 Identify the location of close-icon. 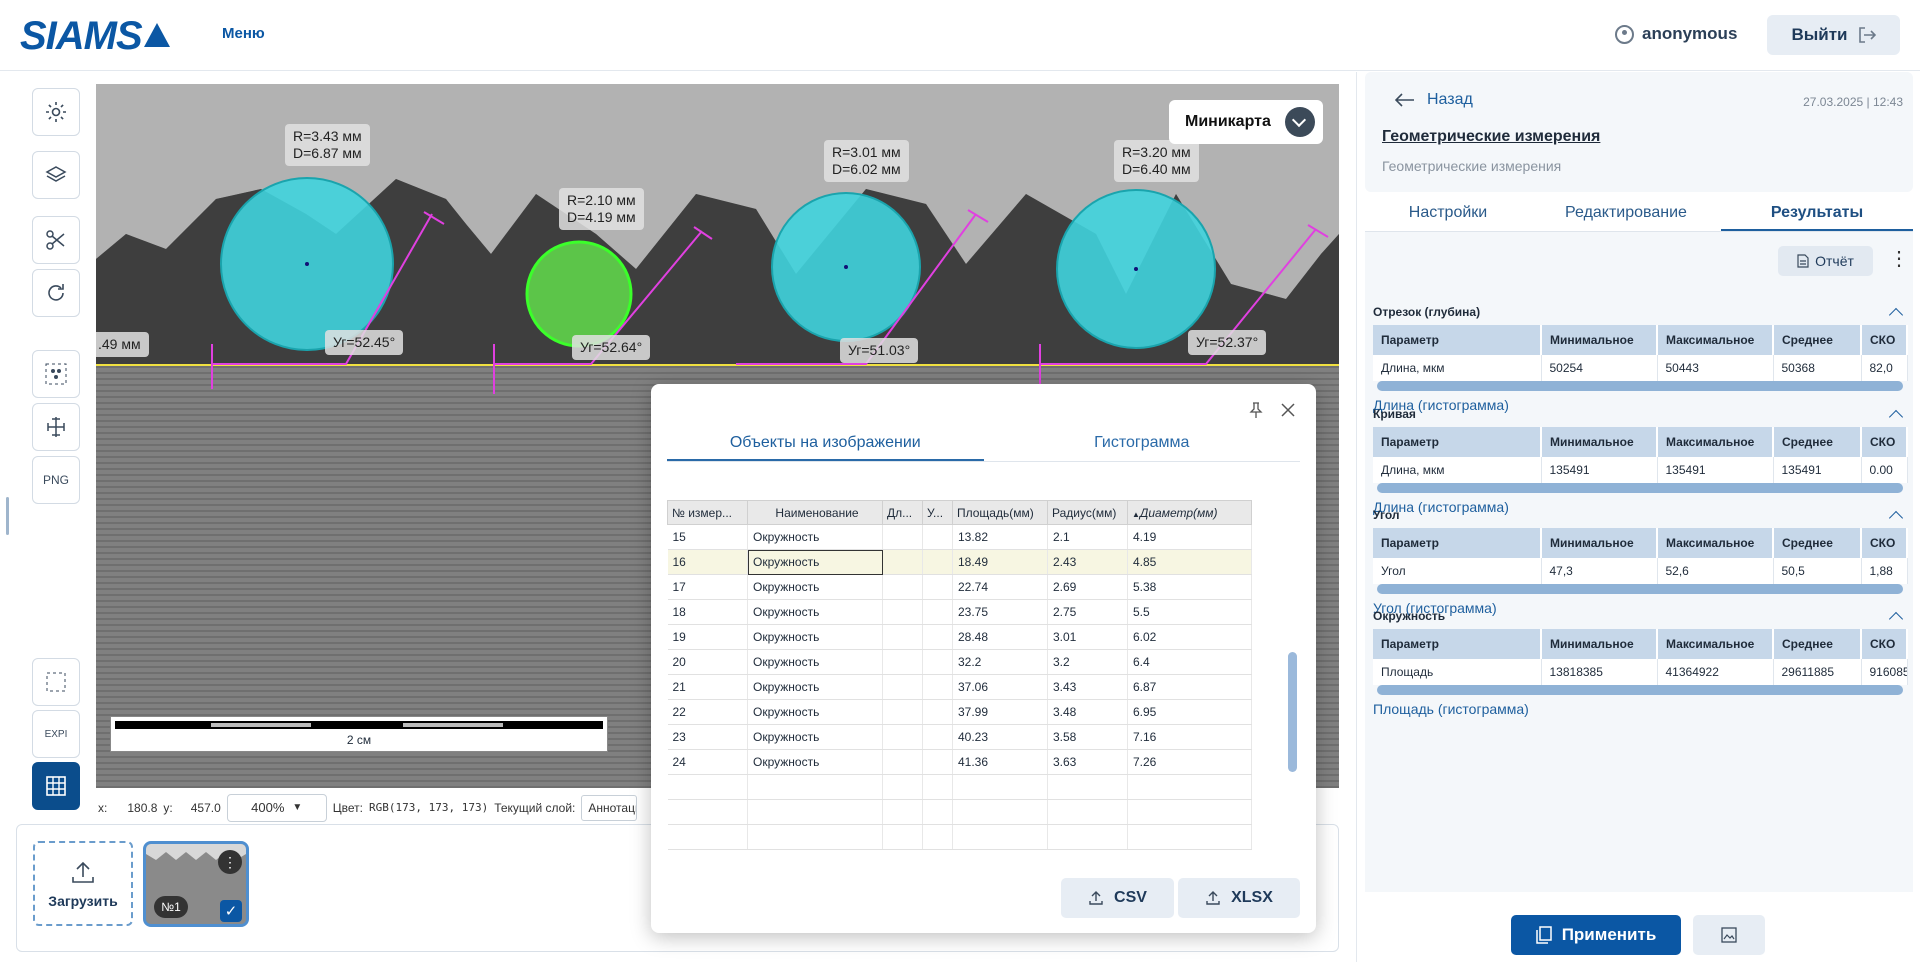
(1288, 410).